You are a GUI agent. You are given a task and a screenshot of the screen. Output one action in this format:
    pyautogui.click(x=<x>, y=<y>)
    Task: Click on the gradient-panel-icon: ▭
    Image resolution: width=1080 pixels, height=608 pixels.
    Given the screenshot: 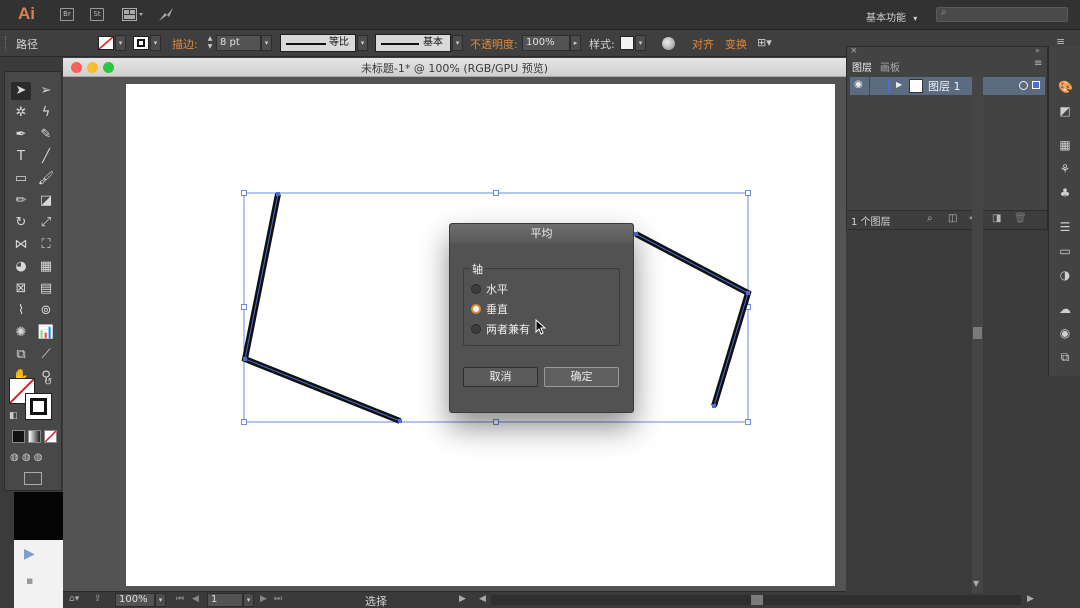 What is the action you would take?
    pyautogui.click(x=1065, y=251)
    